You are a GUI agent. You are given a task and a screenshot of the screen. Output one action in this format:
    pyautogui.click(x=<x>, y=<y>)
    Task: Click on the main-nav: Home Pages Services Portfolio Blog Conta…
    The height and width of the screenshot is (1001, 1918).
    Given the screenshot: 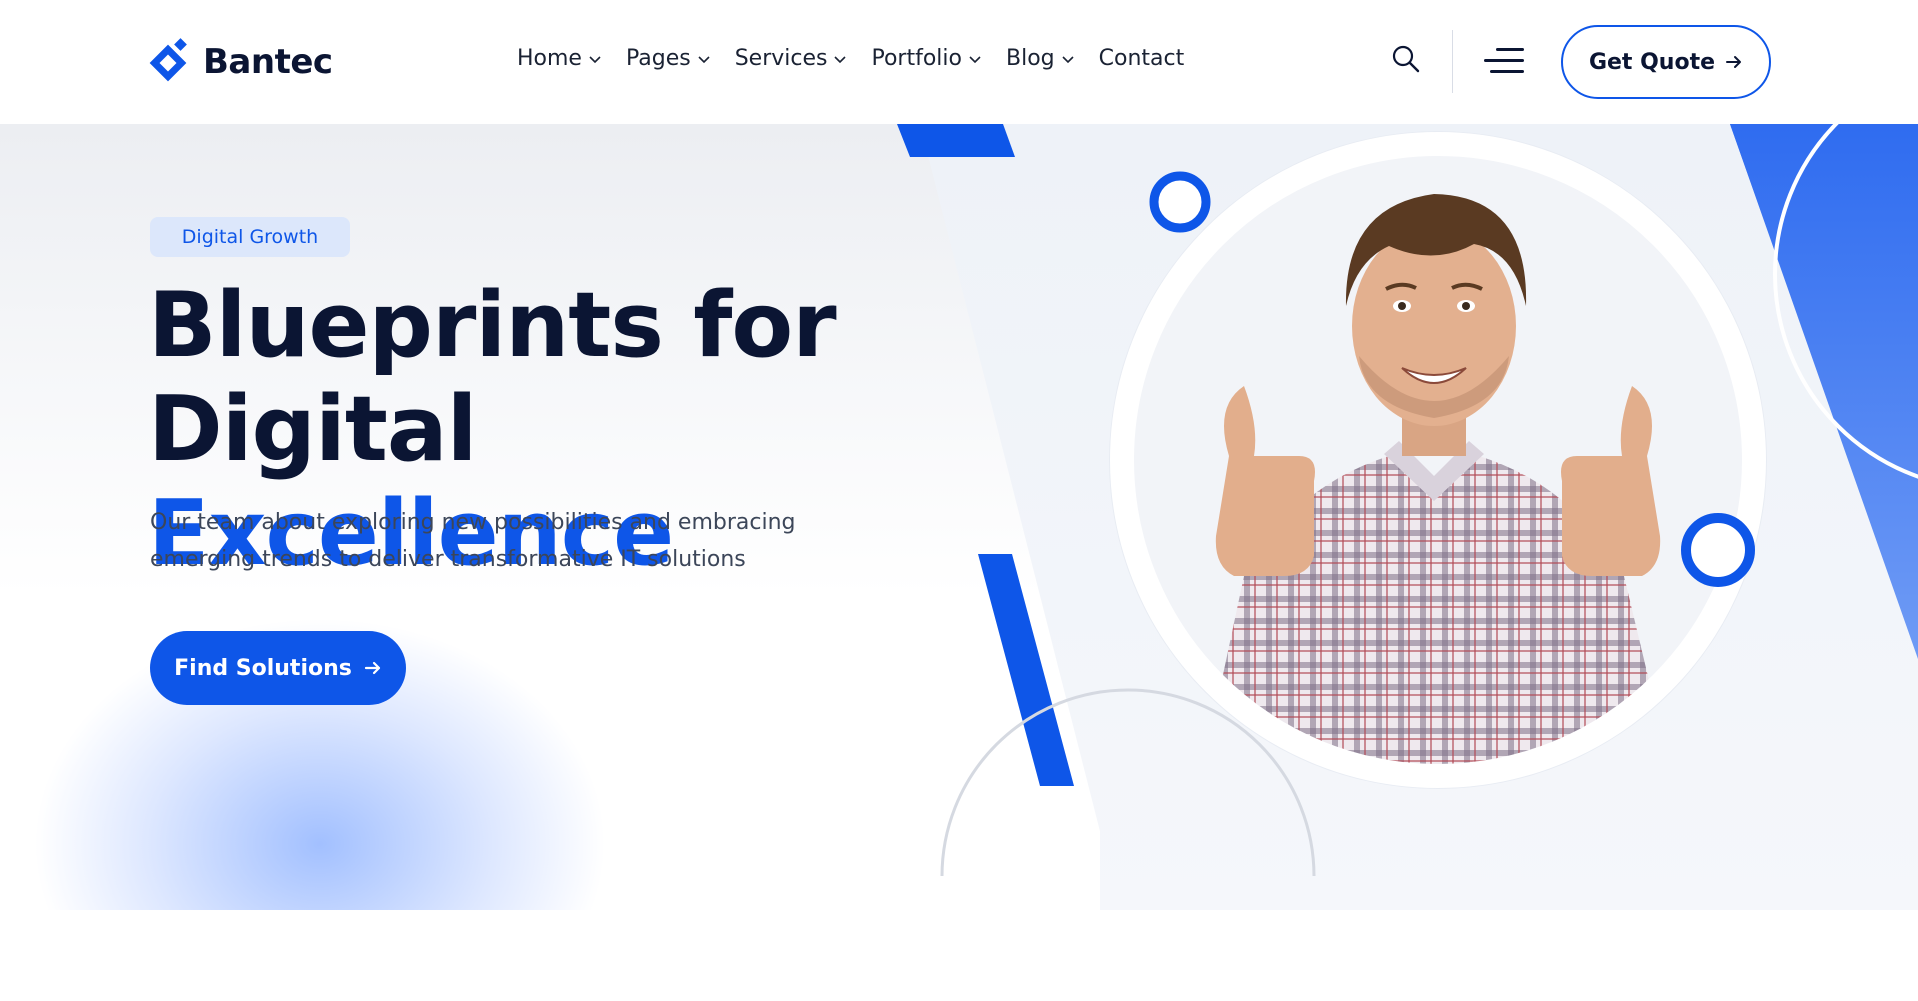 What is the action you would take?
    pyautogui.click(x=850, y=58)
    